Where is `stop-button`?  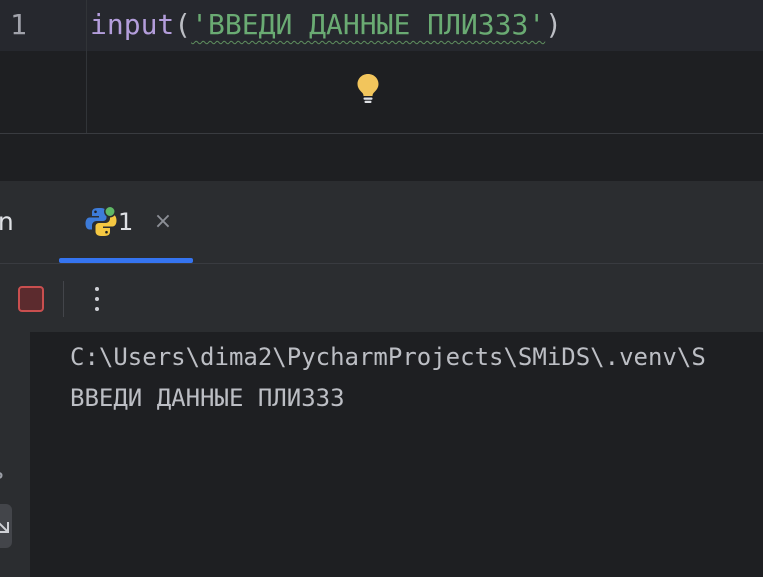 stop-button is located at coordinates (31, 299).